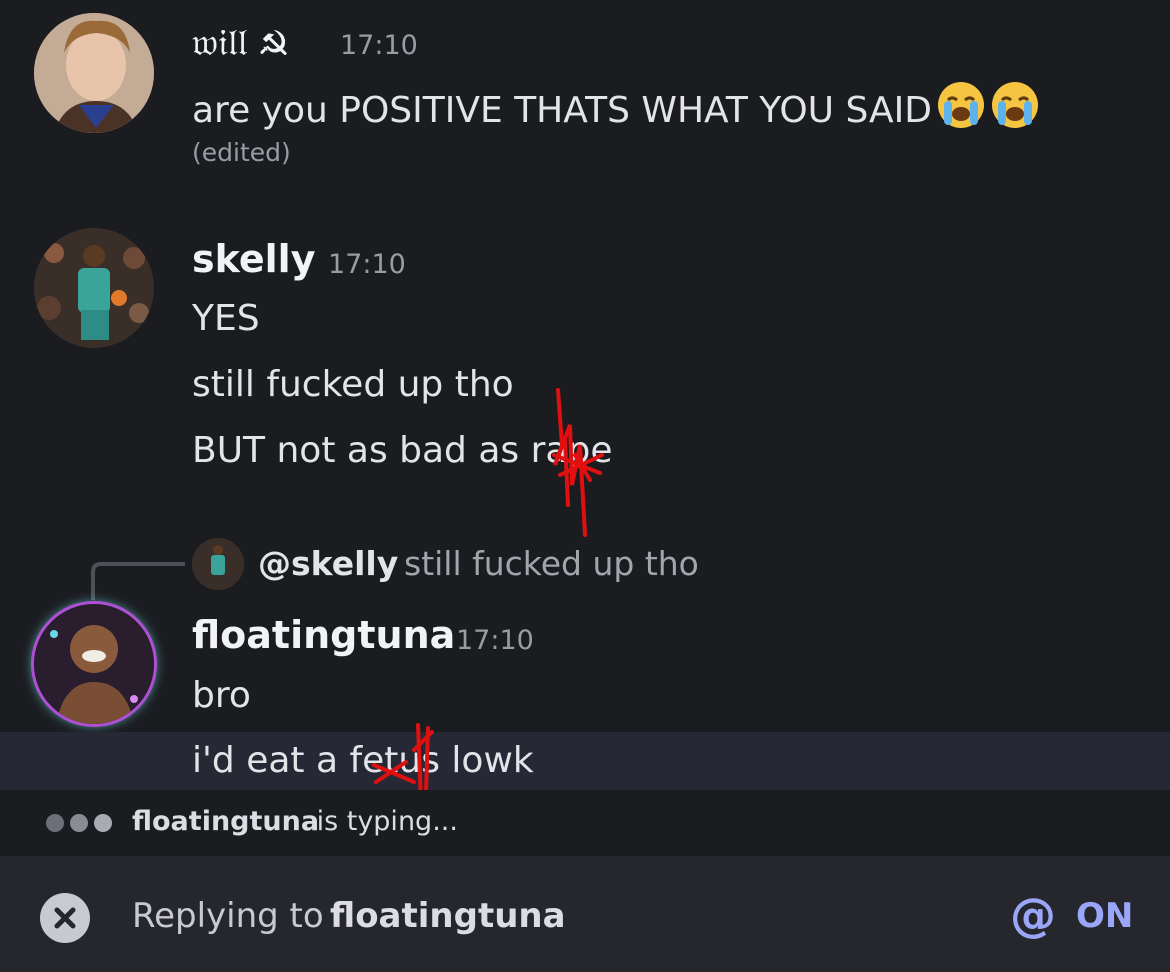 This screenshot has width=1170, height=972. Describe the element at coordinates (1075, 915) in the screenshot. I see `mention-toggle: @ ON` at that location.